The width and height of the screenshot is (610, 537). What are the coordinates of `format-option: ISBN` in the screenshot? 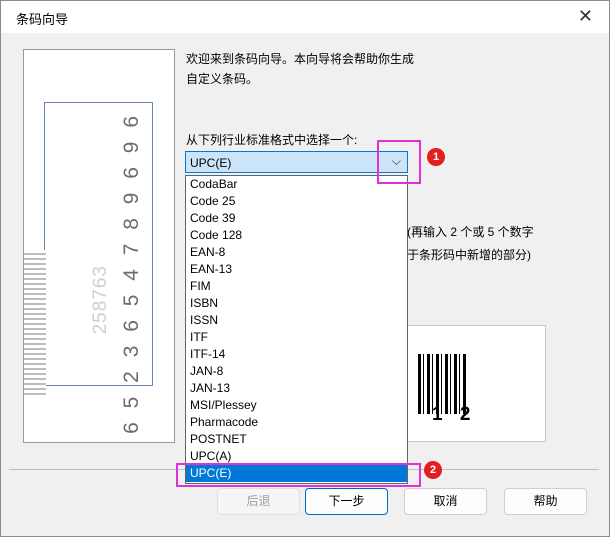 It's located at (296, 303).